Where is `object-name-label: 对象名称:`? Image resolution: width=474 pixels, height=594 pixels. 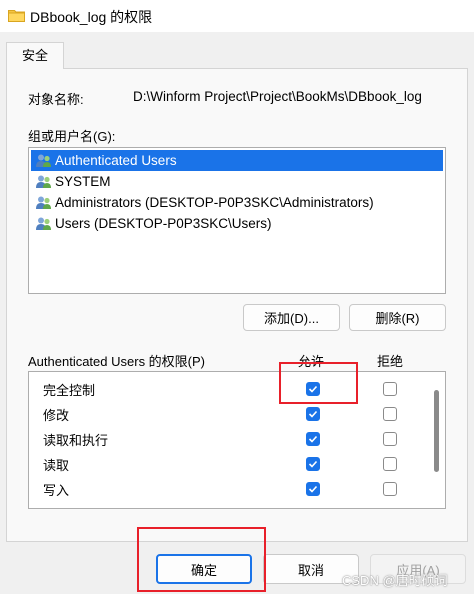
object-name-label: 对象名称: is located at coordinates (56, 99).